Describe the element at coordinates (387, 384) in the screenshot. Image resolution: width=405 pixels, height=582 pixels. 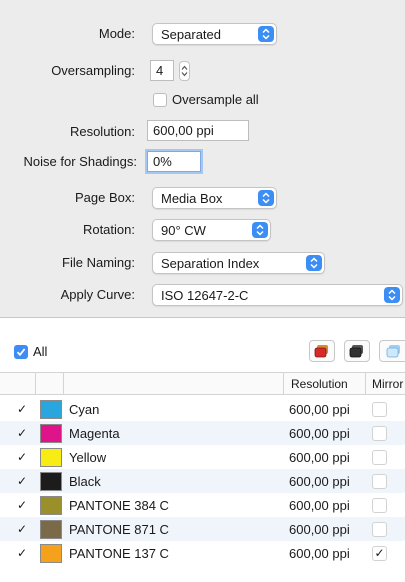
I see `mirror-column-header: Mirror` at that location.